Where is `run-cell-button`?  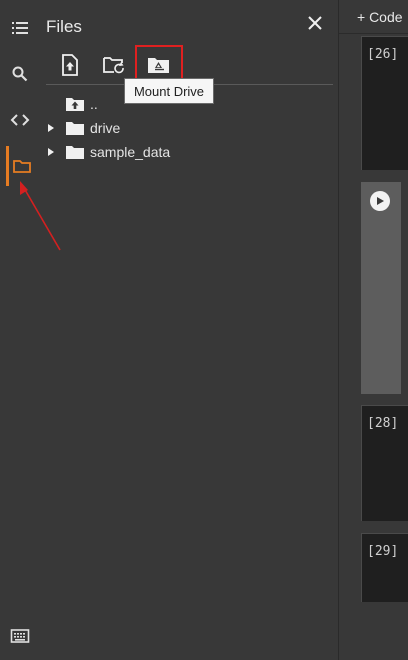 run-cell-button is located at coordinates (380, 201).